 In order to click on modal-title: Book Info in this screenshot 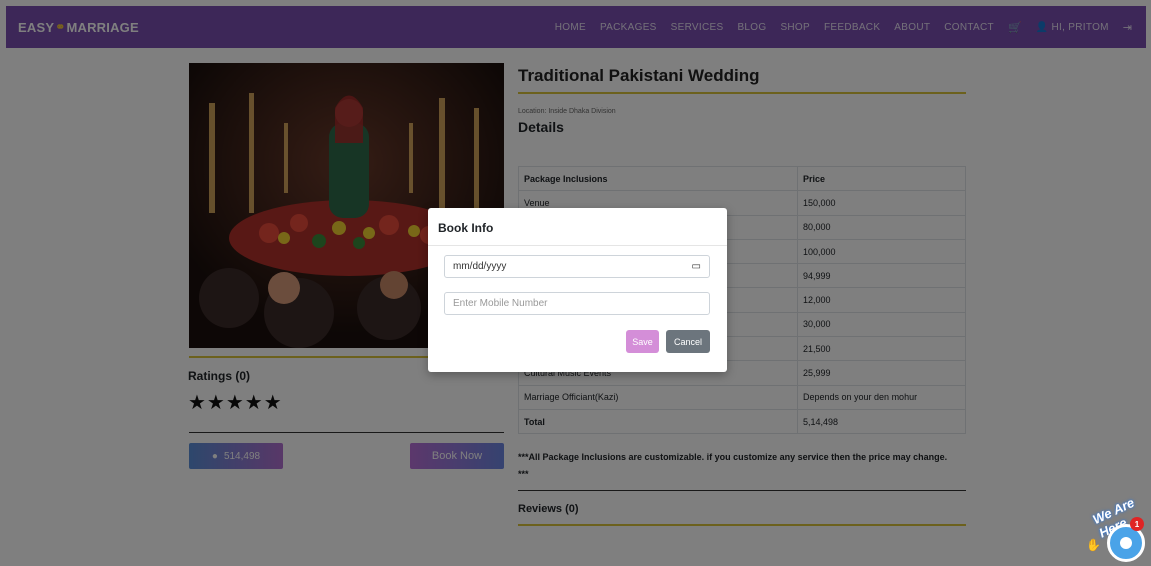, I will do `click(466, 228)`.